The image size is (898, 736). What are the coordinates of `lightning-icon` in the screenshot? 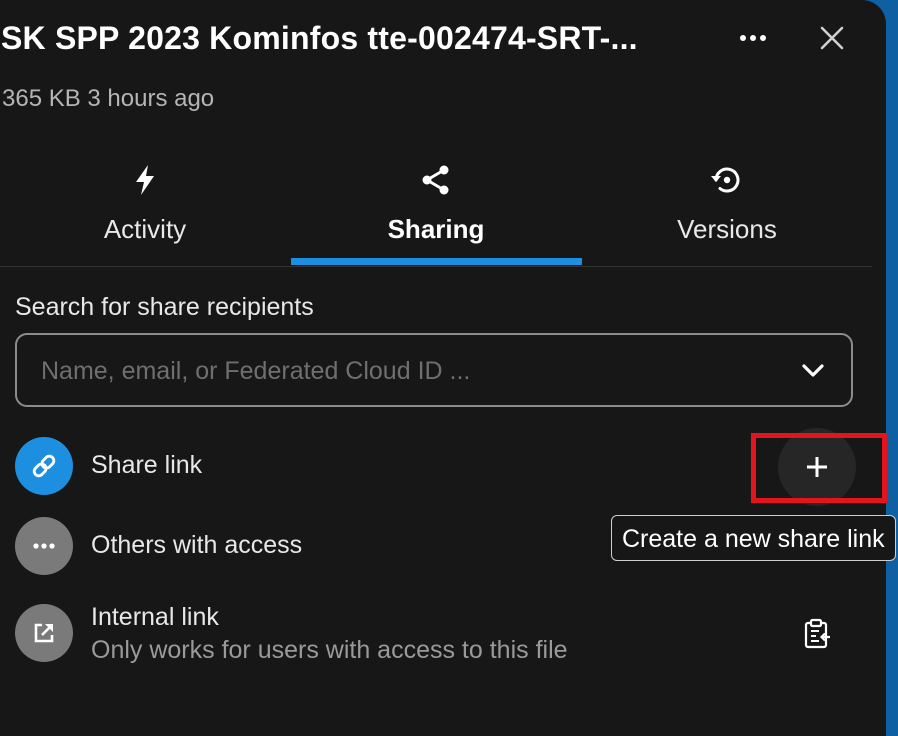 It's located at (145, 180).